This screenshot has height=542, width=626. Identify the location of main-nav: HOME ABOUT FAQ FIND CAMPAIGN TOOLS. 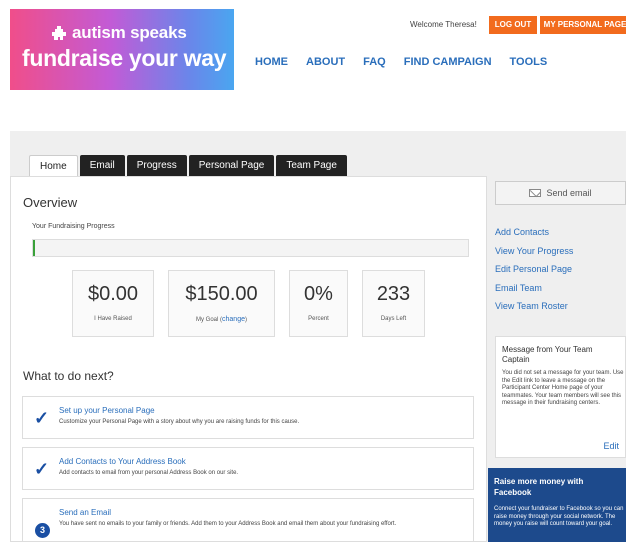
(401, 62).